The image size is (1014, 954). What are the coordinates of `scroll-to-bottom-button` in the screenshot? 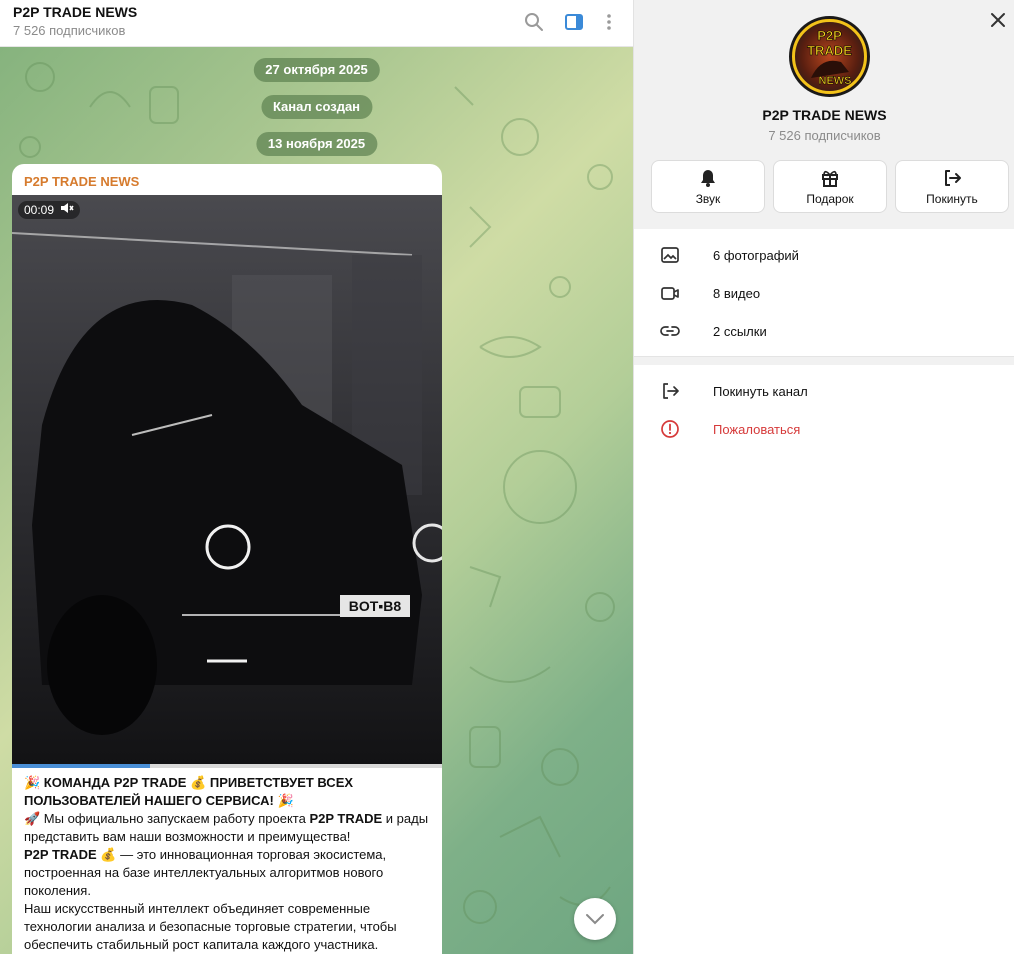 It's located at (595, 919).